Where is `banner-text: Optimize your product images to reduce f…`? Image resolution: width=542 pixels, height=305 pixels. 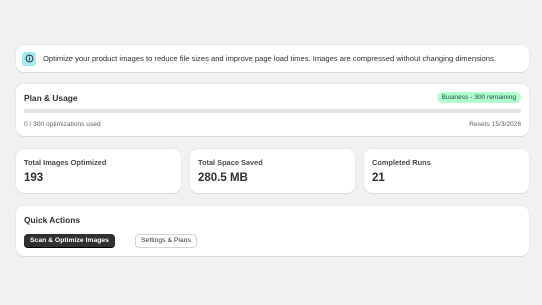
banner-text: Optimize your product images to reduce f… is located at coordinates (269, 58).